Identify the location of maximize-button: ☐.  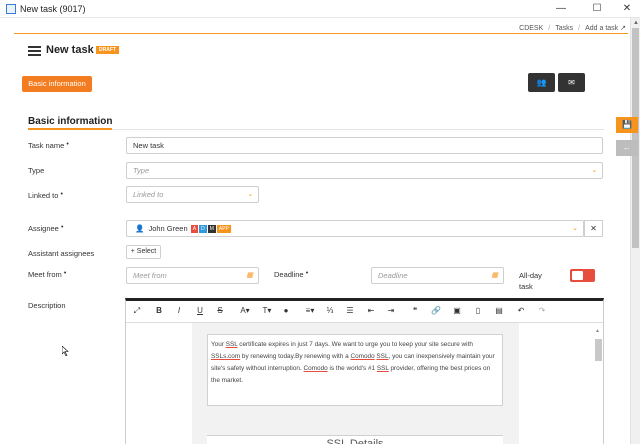
(597, 9).